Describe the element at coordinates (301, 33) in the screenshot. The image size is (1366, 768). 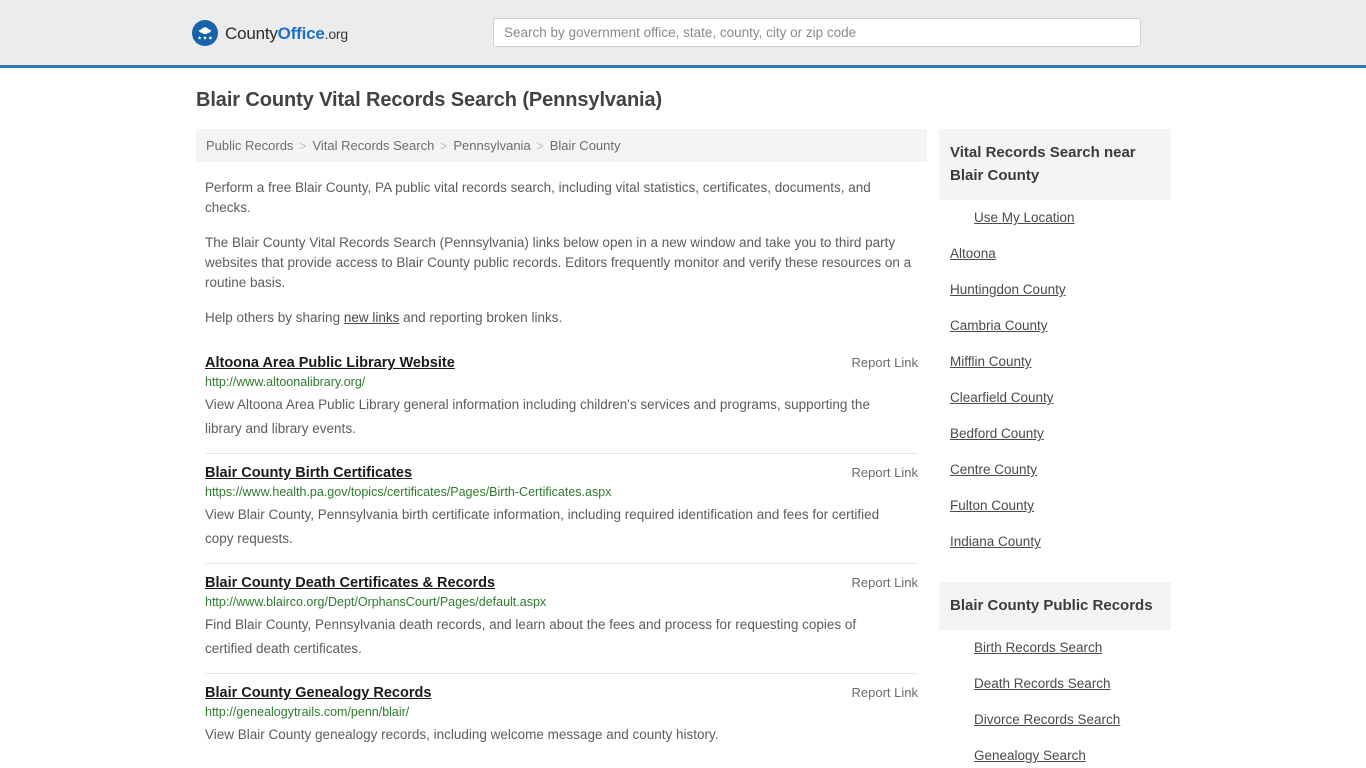
I see `logo-text-office: Office` at that location.